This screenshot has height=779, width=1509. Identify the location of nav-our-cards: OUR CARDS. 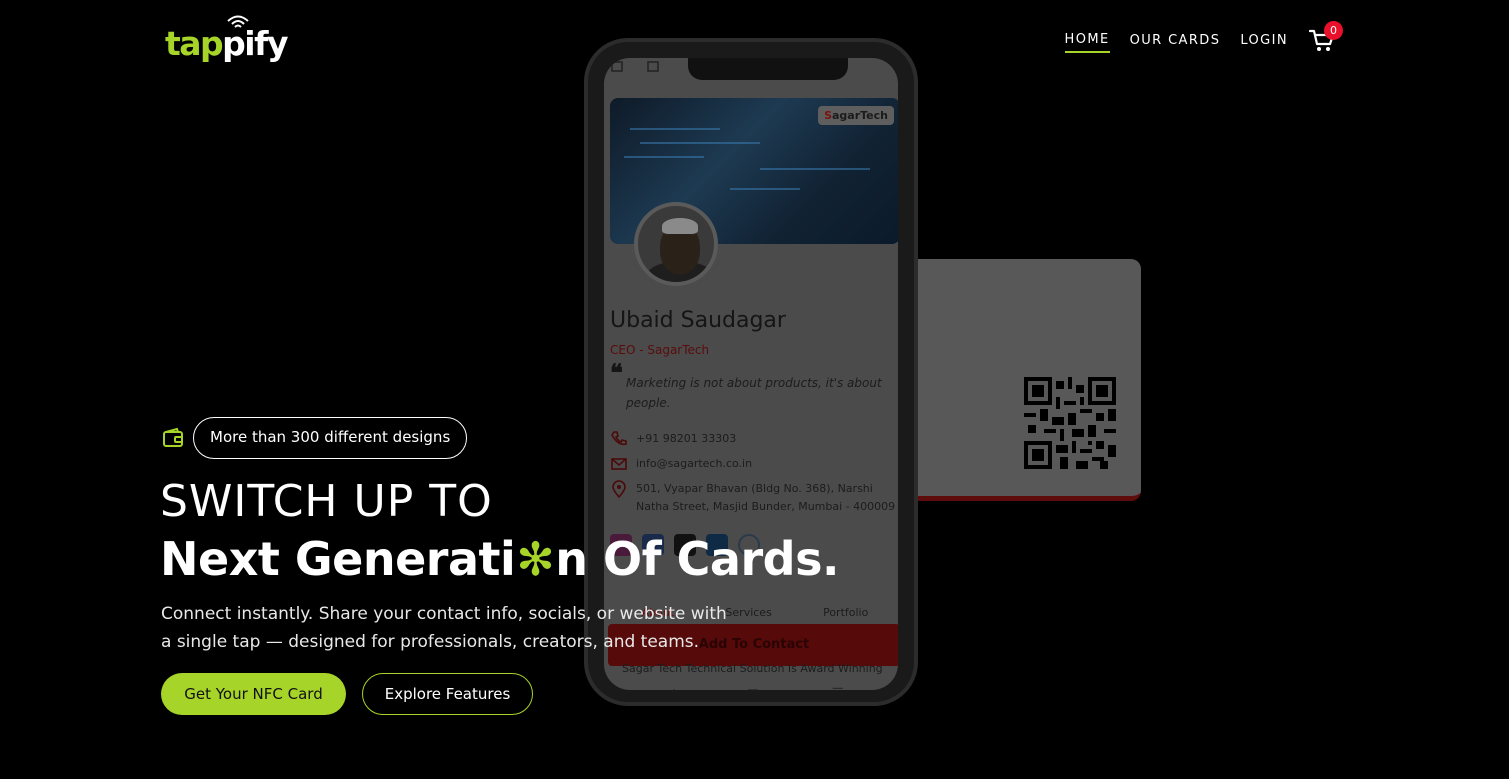
(1175, 42).